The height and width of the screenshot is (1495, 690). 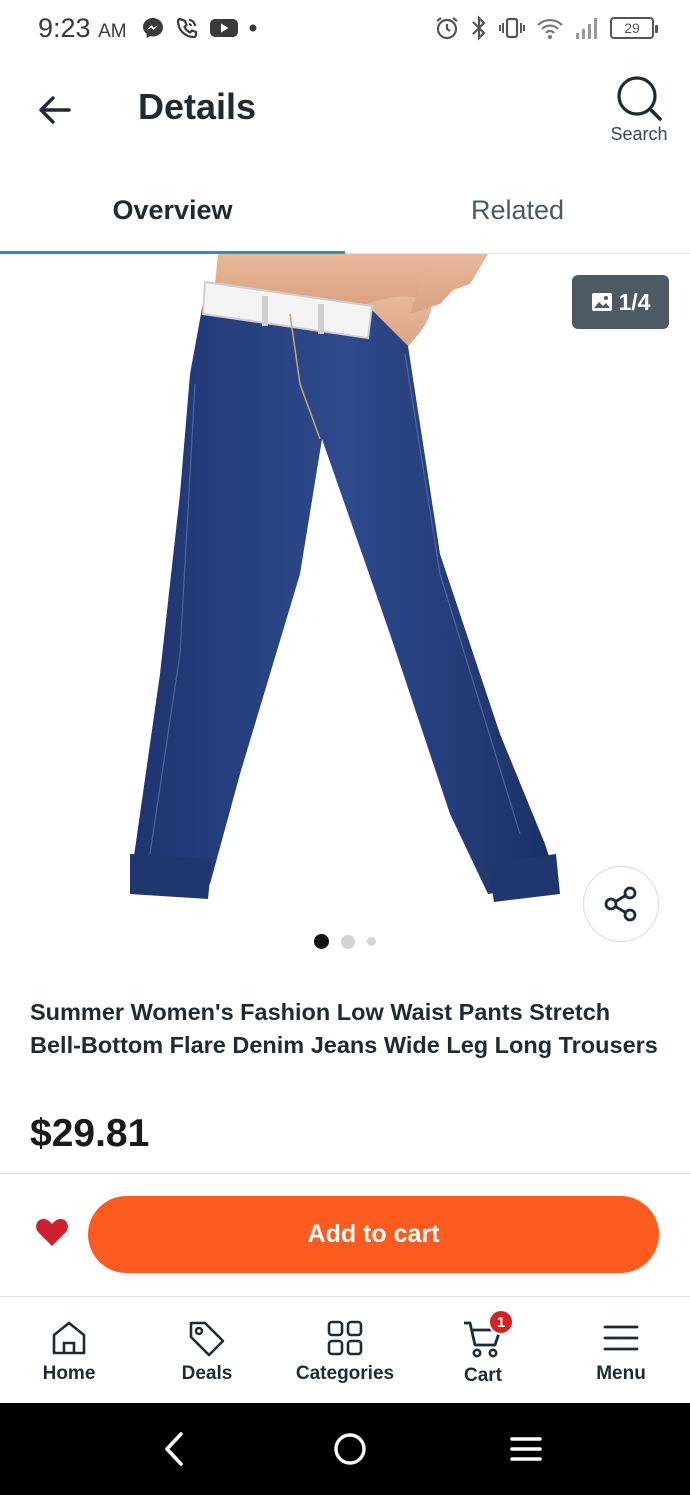 I want to click on image-counter: 1/4, so click(x=620, y=302).